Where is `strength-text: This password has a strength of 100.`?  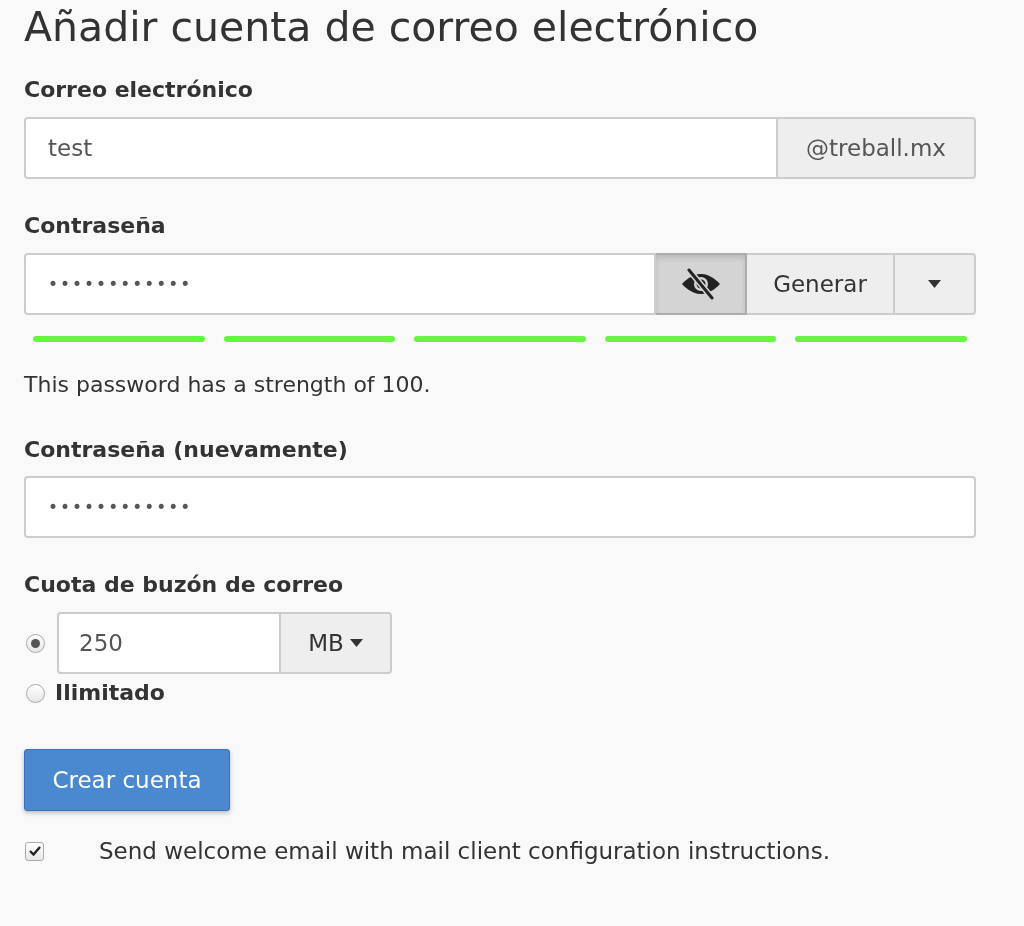 strength-text: This password has a strength of 100. is located at coordinates (227, 385).